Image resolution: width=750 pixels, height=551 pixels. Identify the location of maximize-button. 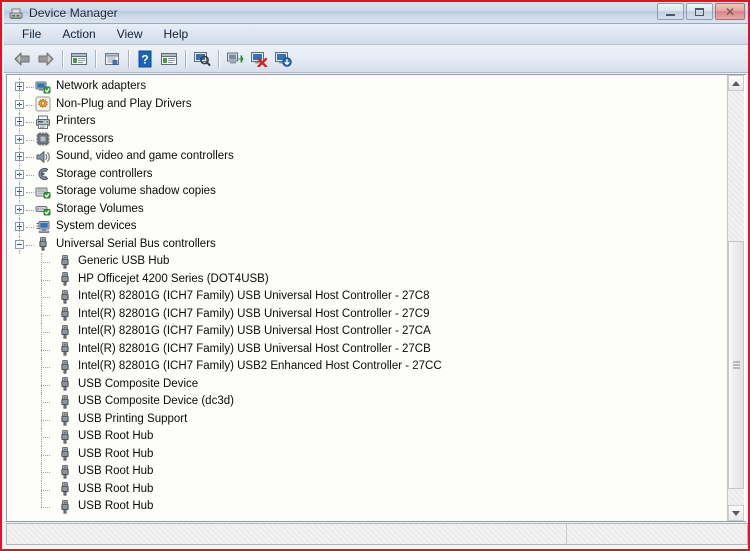
(699, 11).